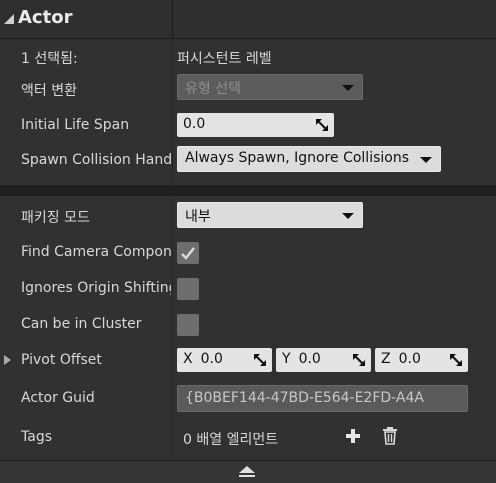  What do you see at coordinates (7, 360) in the screenshot?
I see `expand-triangle-icon` at bounding box center [7, 360].